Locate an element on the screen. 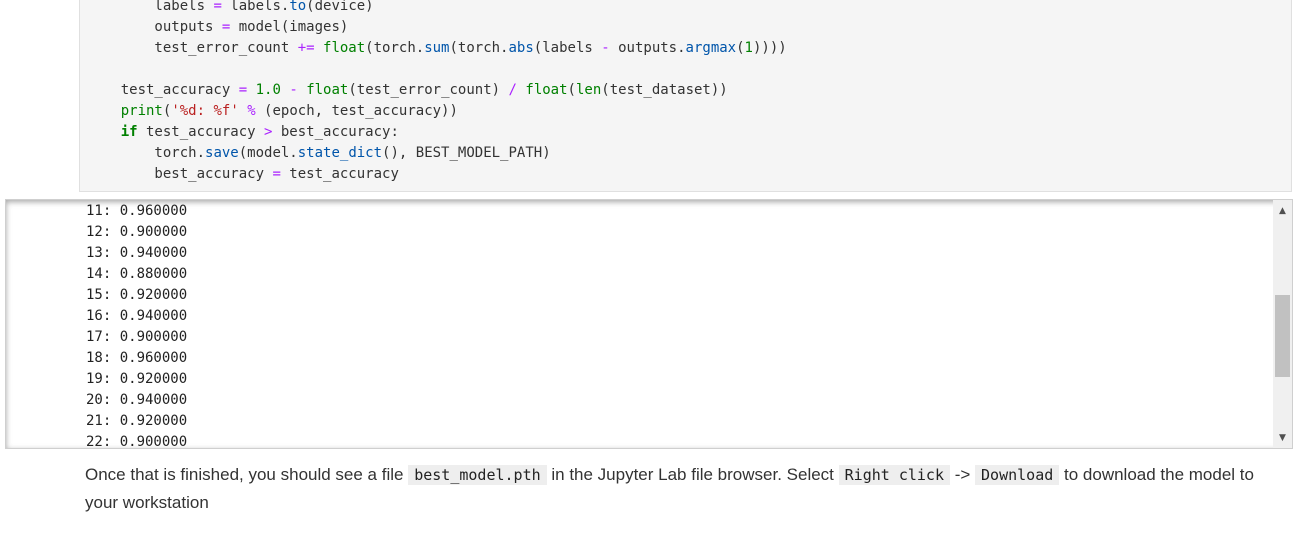 Image resolution: width=1311 pixels, height=547 pixels. output-line: 11: 0.960000 is located at coordinates (137, 211).